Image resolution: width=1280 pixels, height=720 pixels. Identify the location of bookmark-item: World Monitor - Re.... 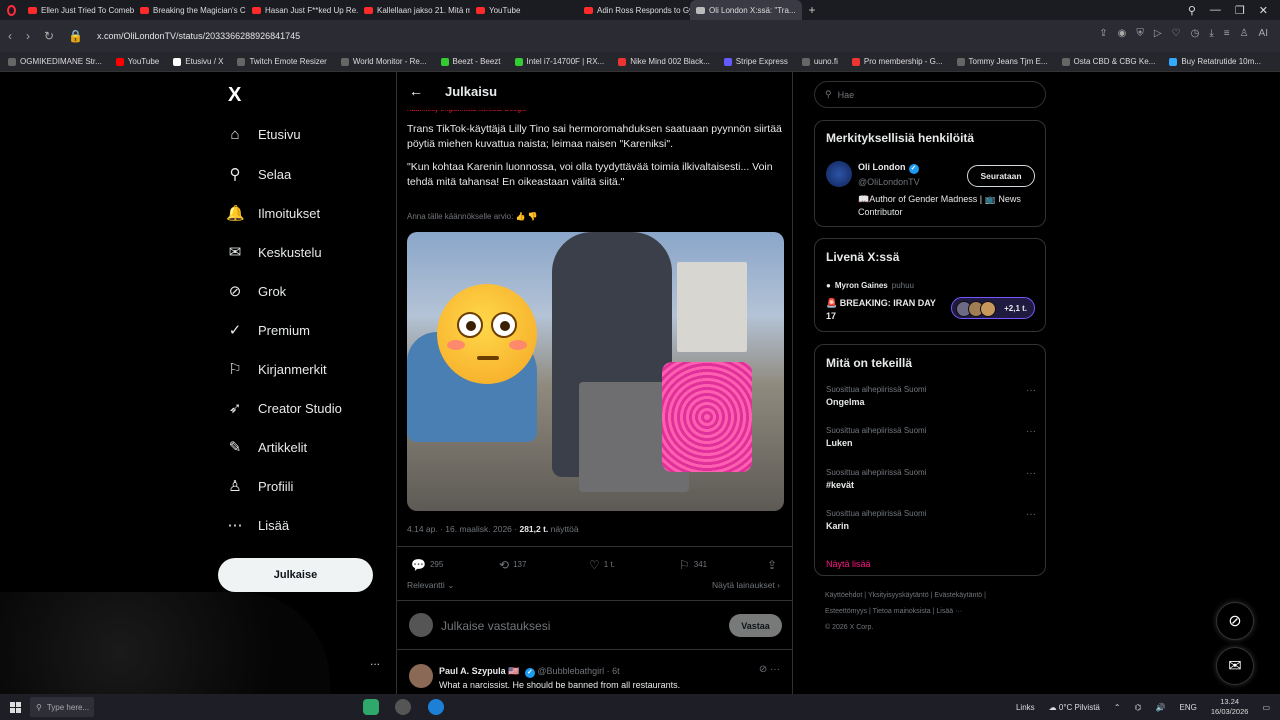
(383, 61).